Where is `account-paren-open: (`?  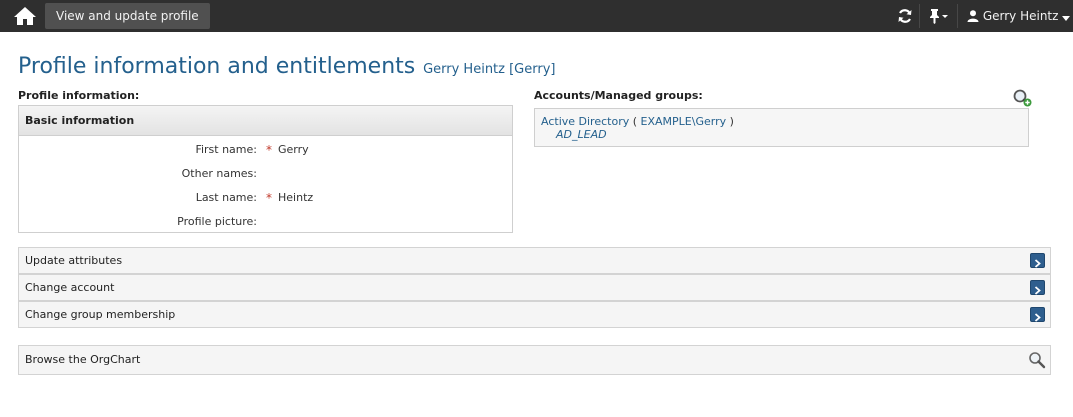
account-paren-open: ( is located at coordinates (635, 121).